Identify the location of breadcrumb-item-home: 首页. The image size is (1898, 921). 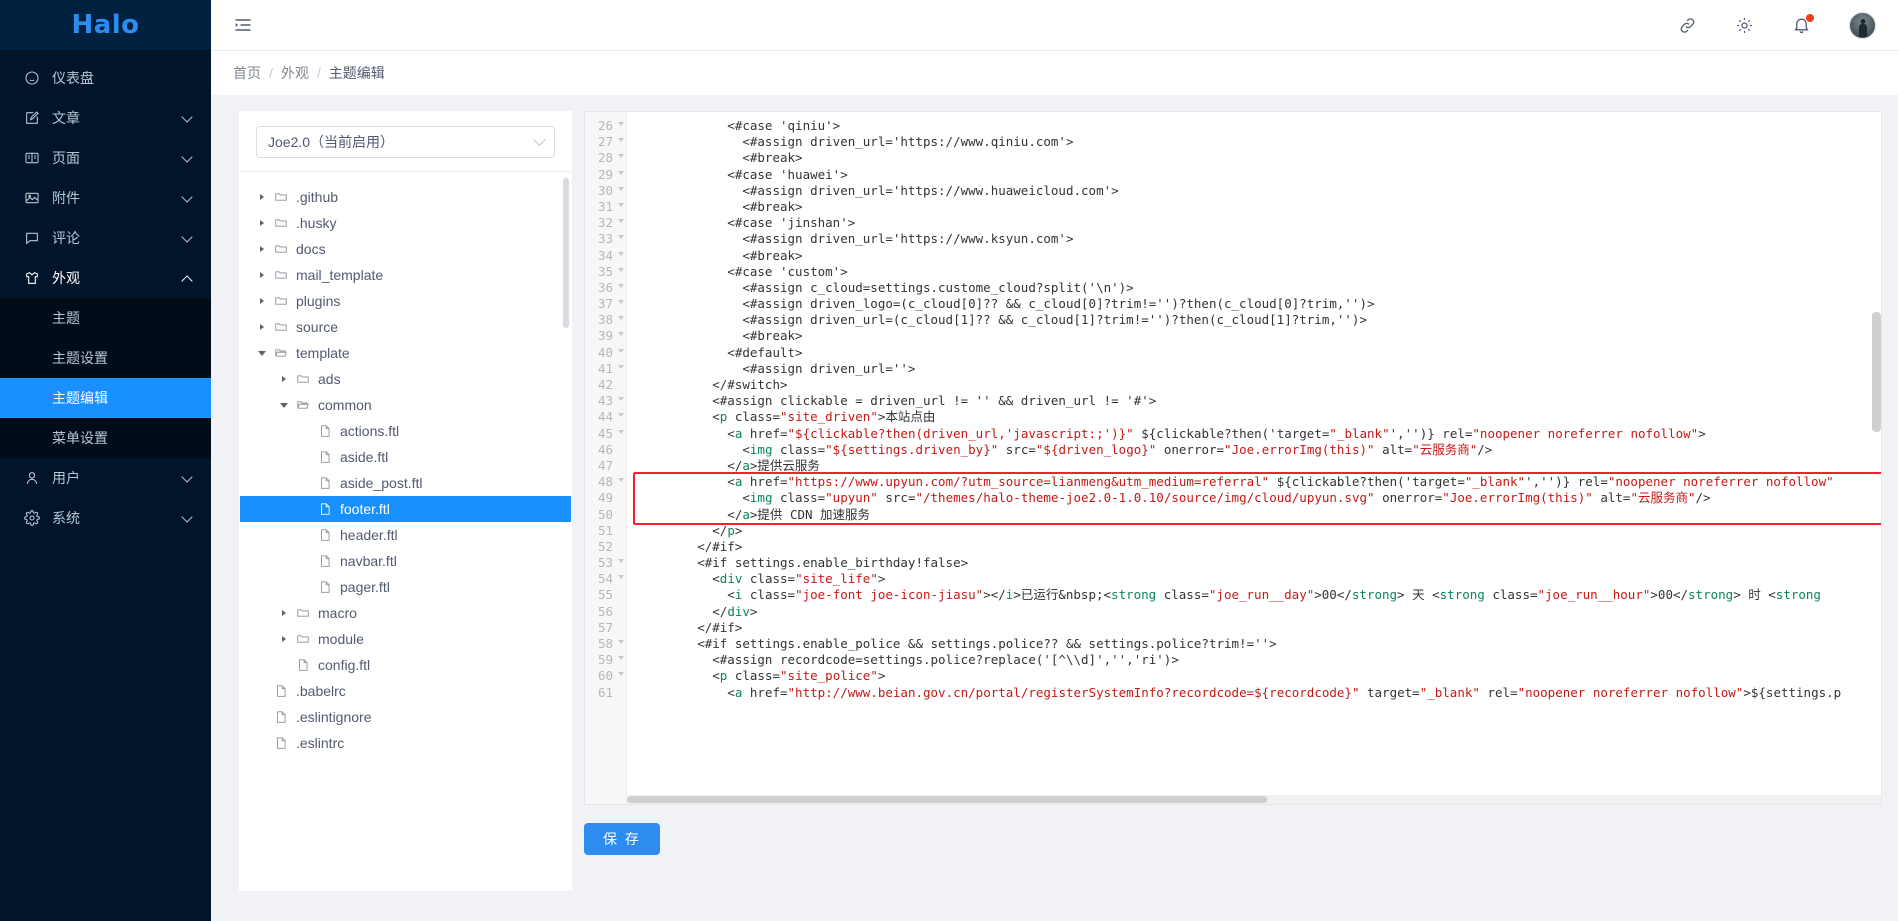
(247, 73).